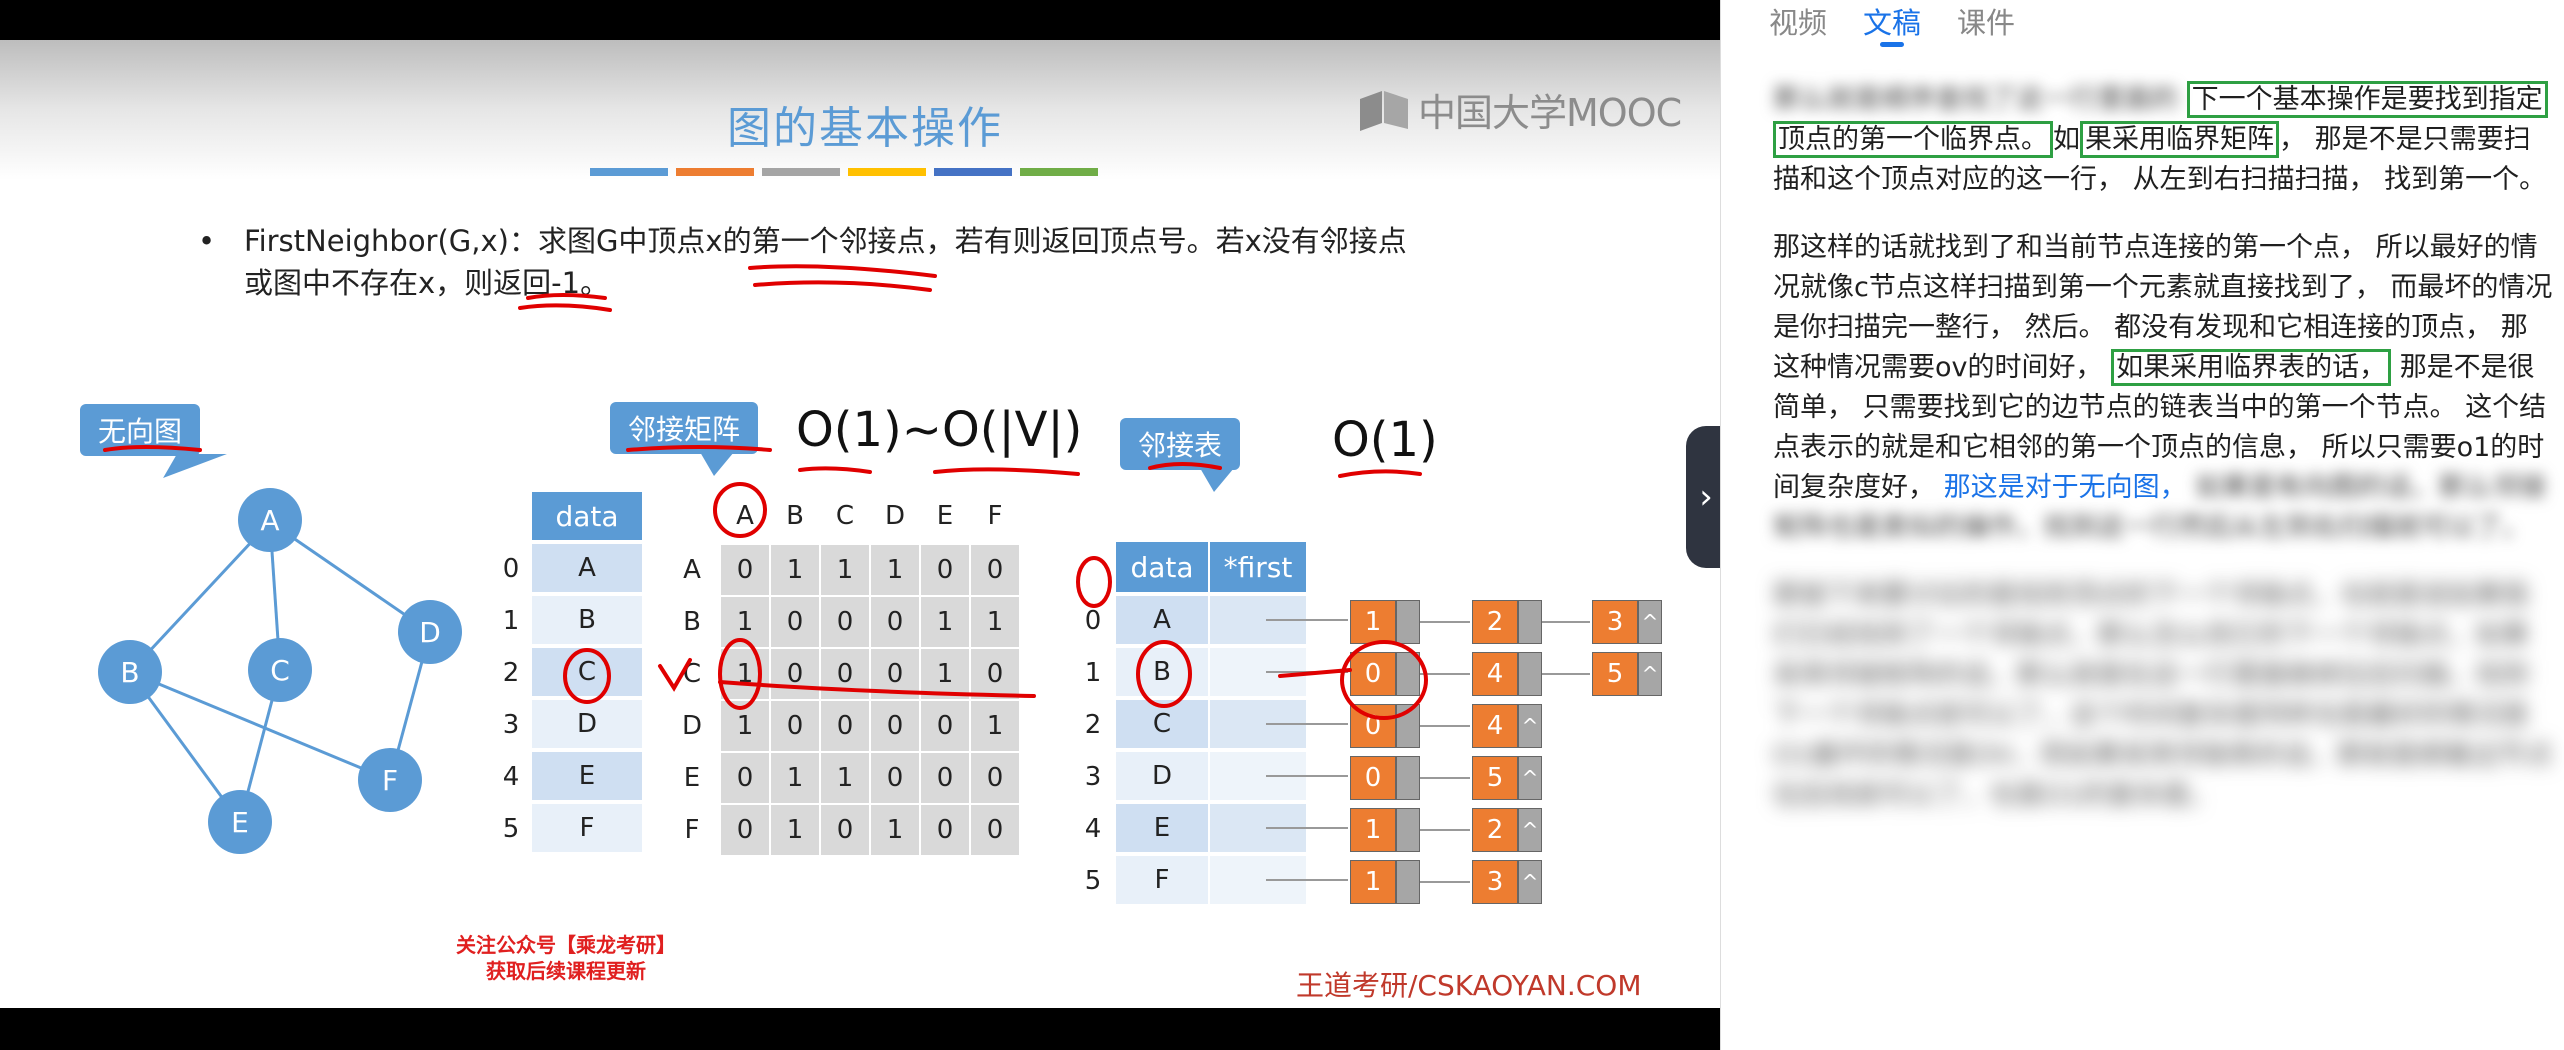  Describe the element at coordinates (2179, 139) in the screenshot. I see `highlight-box: 果采用临界矩阵` at that location.